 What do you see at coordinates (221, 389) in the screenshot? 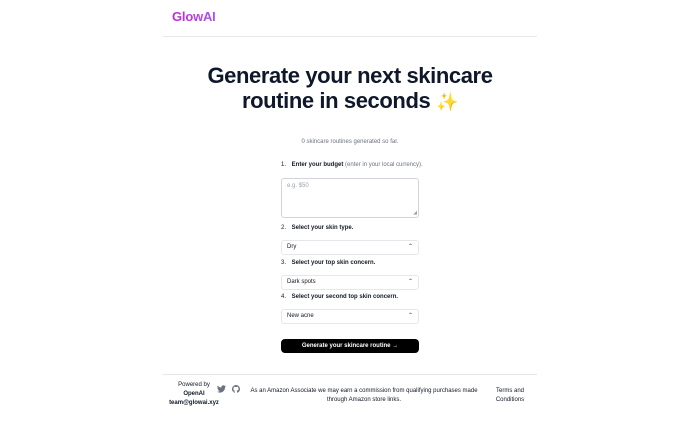
I see `twitter-icon` at bounding box center [221, 389].